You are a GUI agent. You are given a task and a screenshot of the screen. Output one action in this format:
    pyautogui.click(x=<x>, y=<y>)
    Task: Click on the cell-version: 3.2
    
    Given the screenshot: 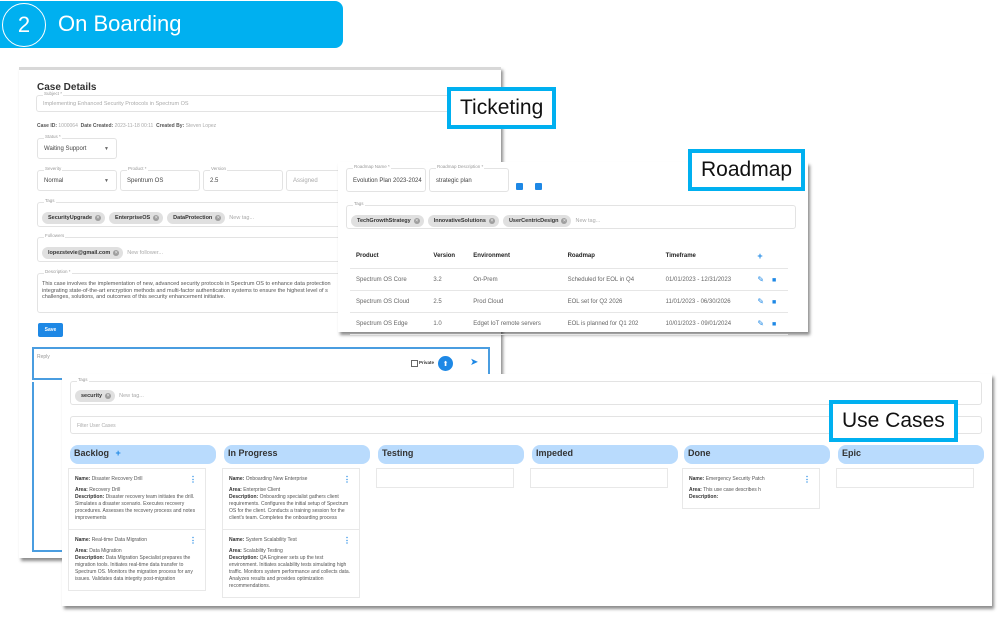 What is the action you would take?
    pyautogui.click(x=447, y=279)
    